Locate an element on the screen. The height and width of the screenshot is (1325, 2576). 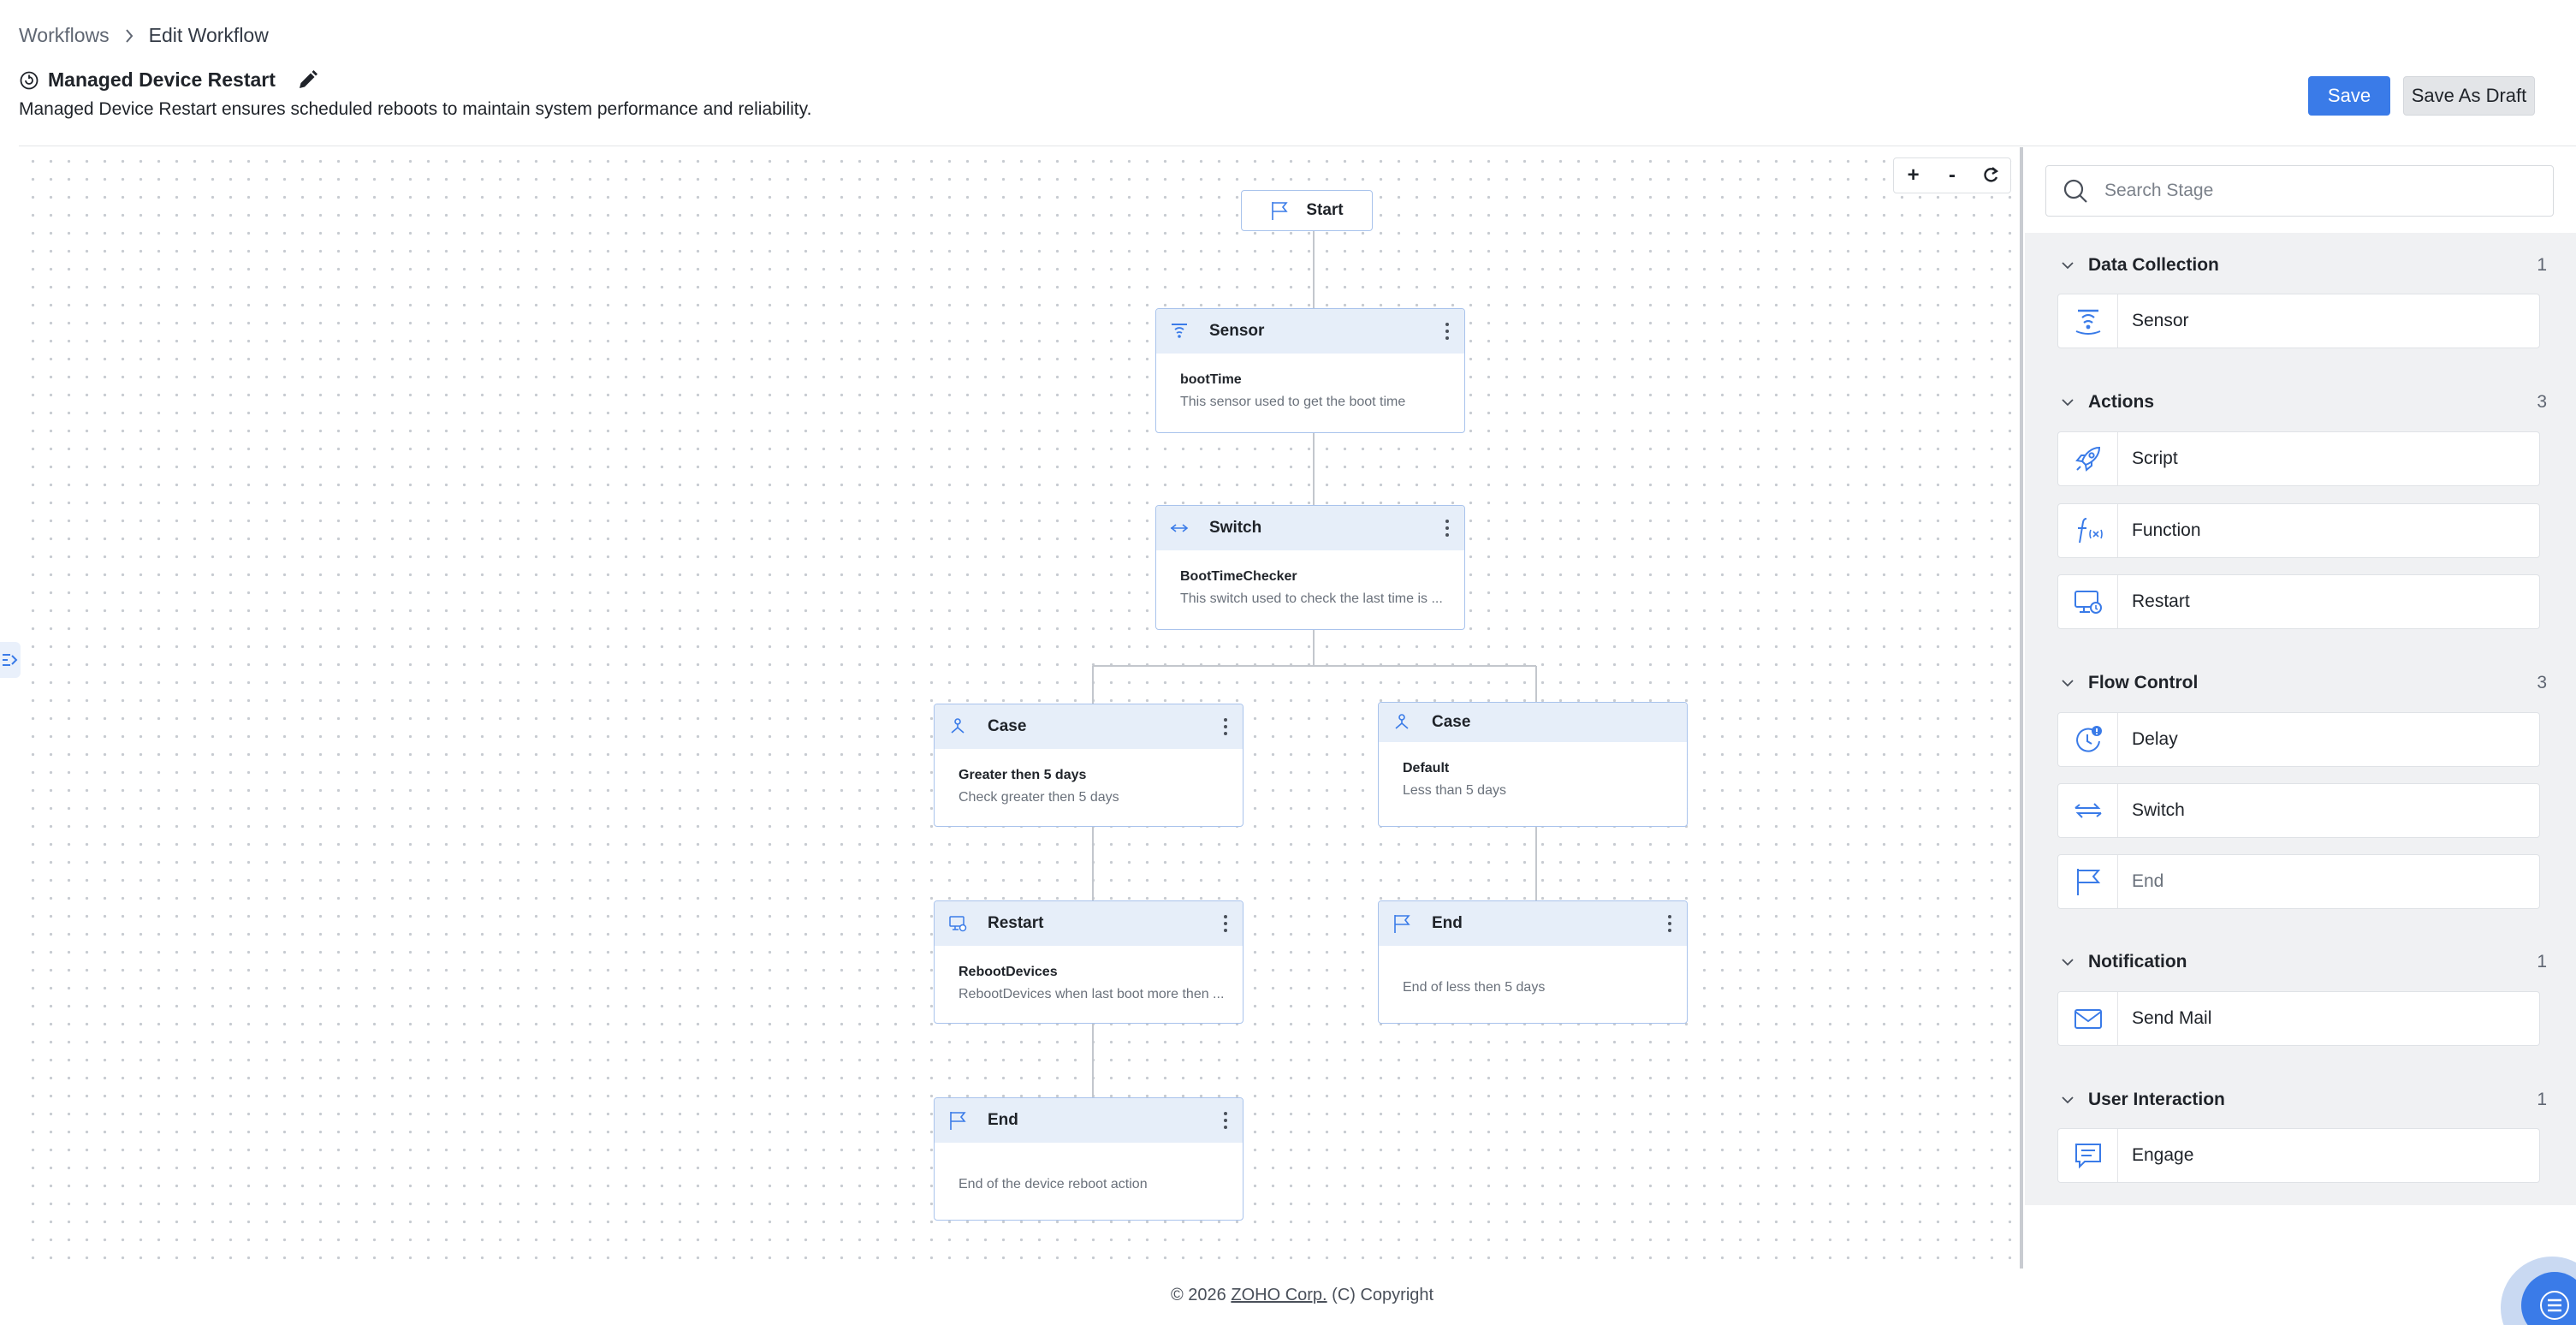
canvas-resize-edge is located at coordinates (2021, 708).